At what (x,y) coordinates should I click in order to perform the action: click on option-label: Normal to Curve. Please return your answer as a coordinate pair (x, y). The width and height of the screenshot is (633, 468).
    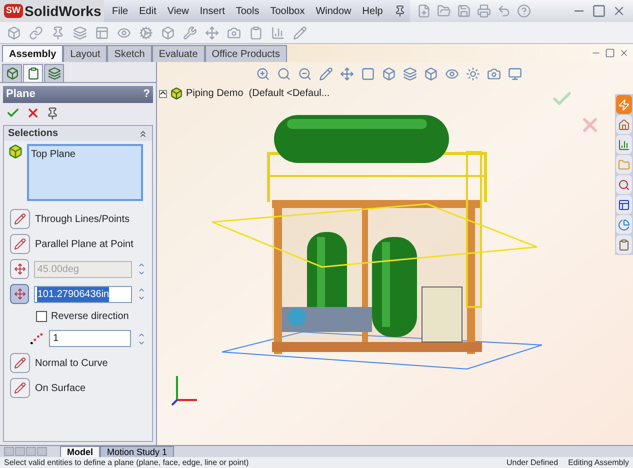
    Looking at the image, I should click on (71, 363).